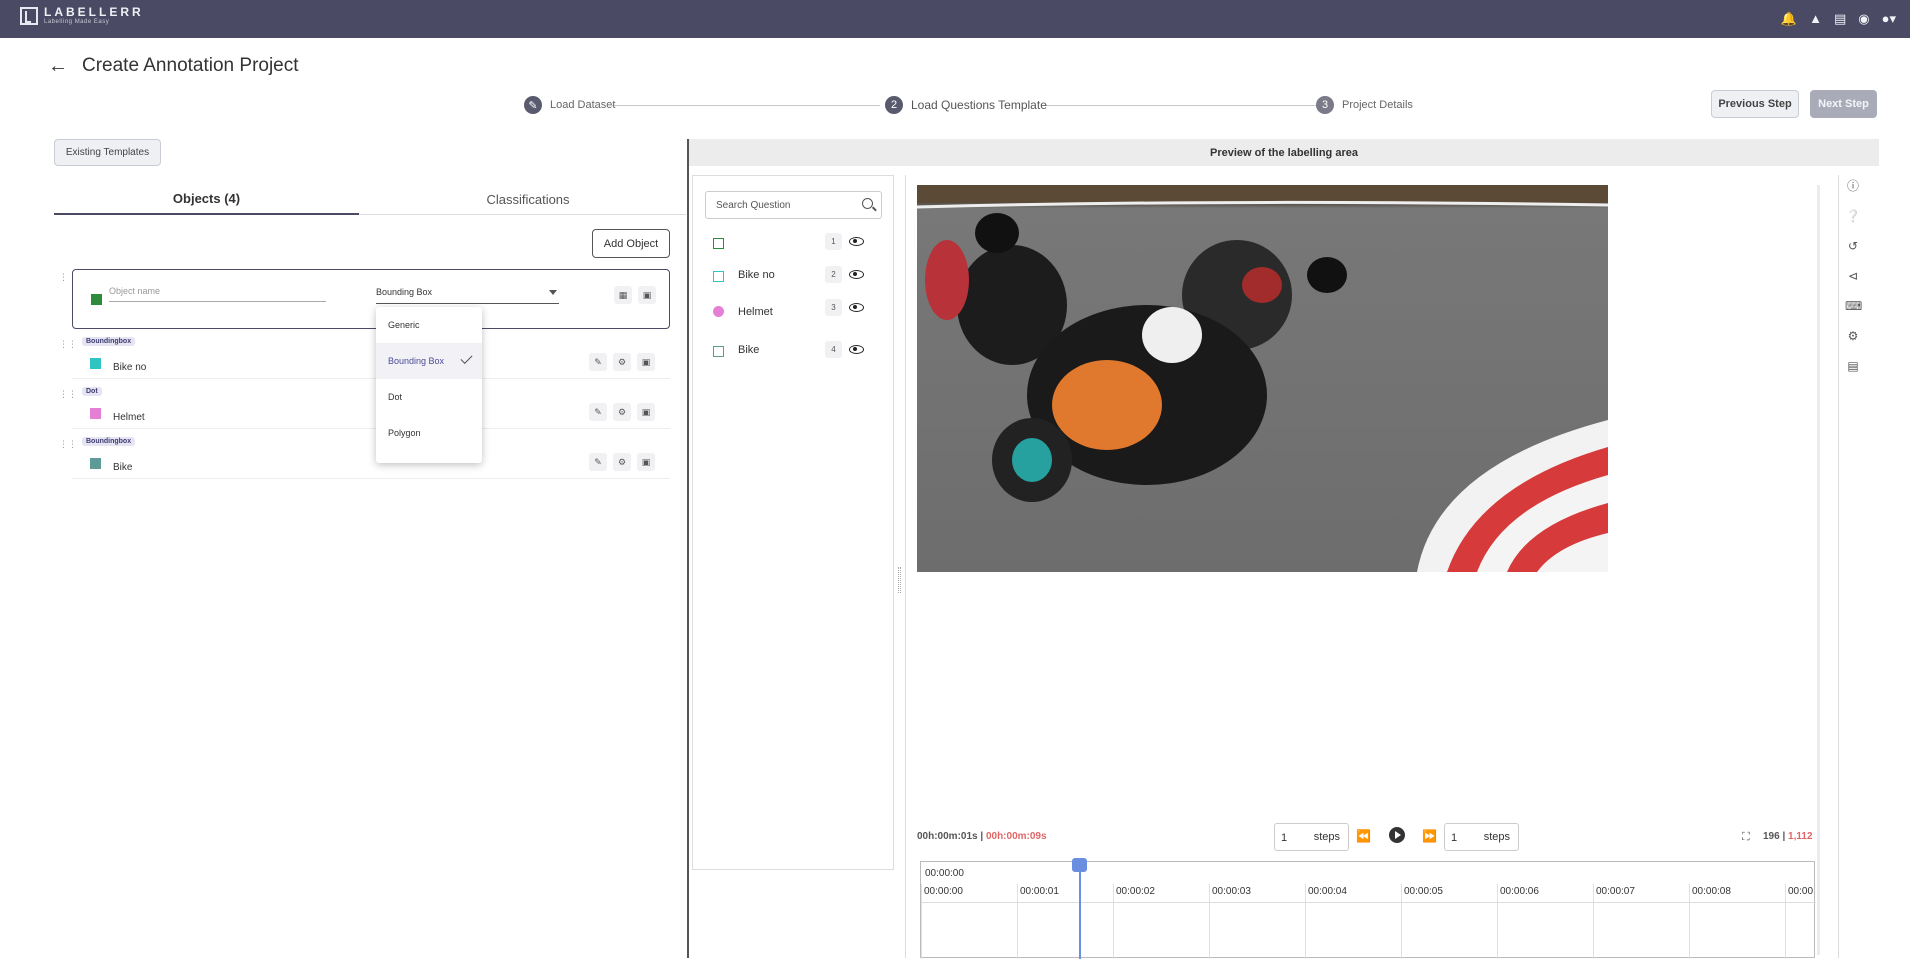 This screenshot has height=959, width=1910. What do you see at coordinates (1755, 104) in the screenshot?
I see `previous-step-button: Previous Step` at bounding box center [1755, 104].